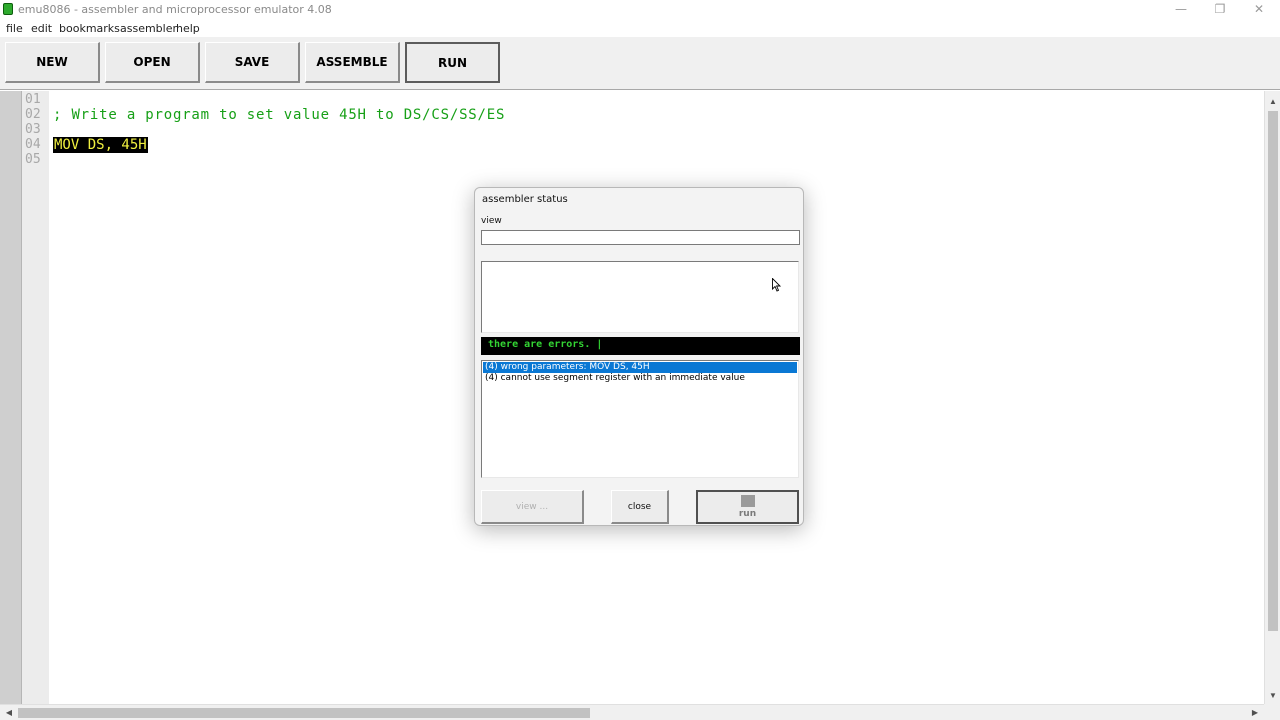 The height and width of the screenshot is (720, 1280). What do you see at coordinates (640, 63) in the screenshot?
I see `toolbar: NEW OPEN SAVE ASSEMBLE RUN` at bounding box center [640, 63].